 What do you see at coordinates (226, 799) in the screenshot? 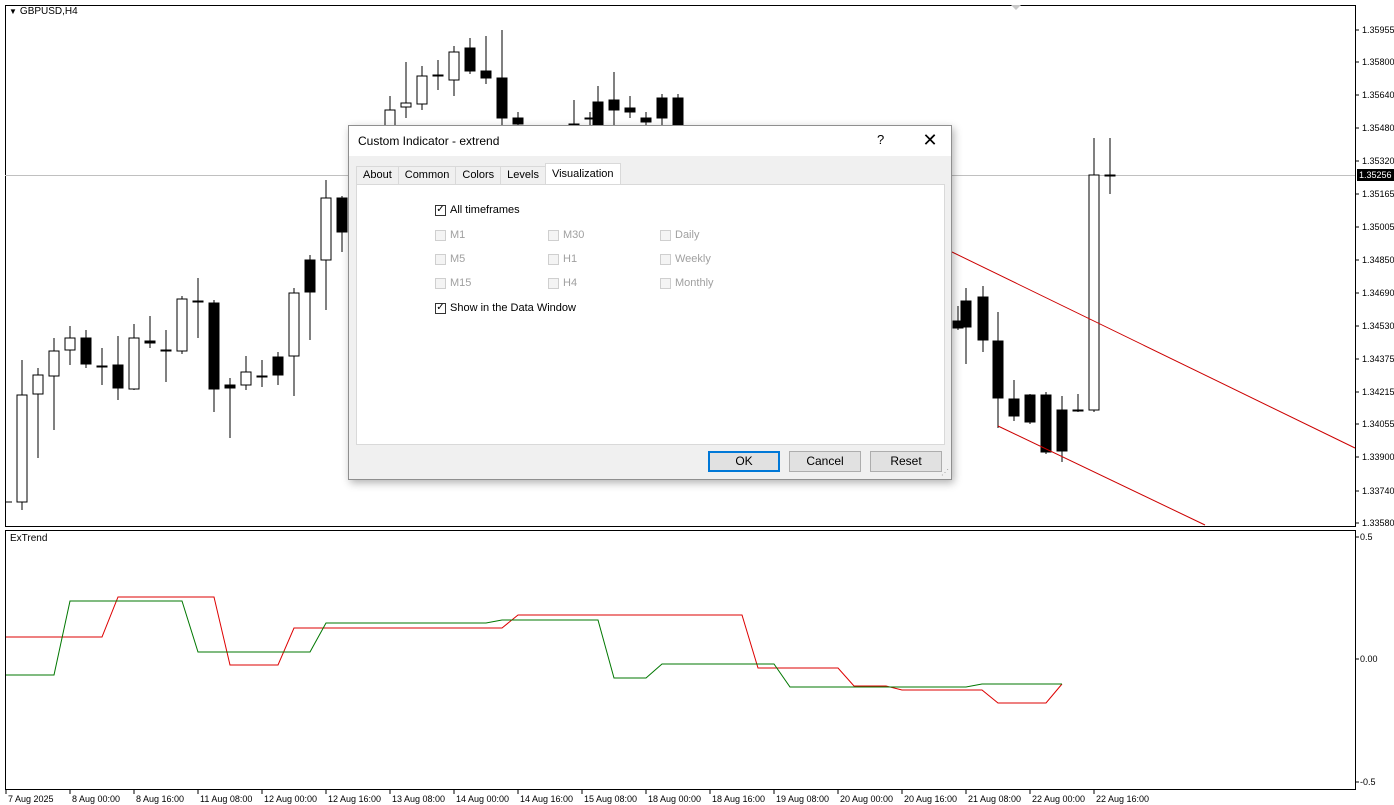
I see `time-tick-label: 11 Aug 08:00` at bounding box center [226, 799].